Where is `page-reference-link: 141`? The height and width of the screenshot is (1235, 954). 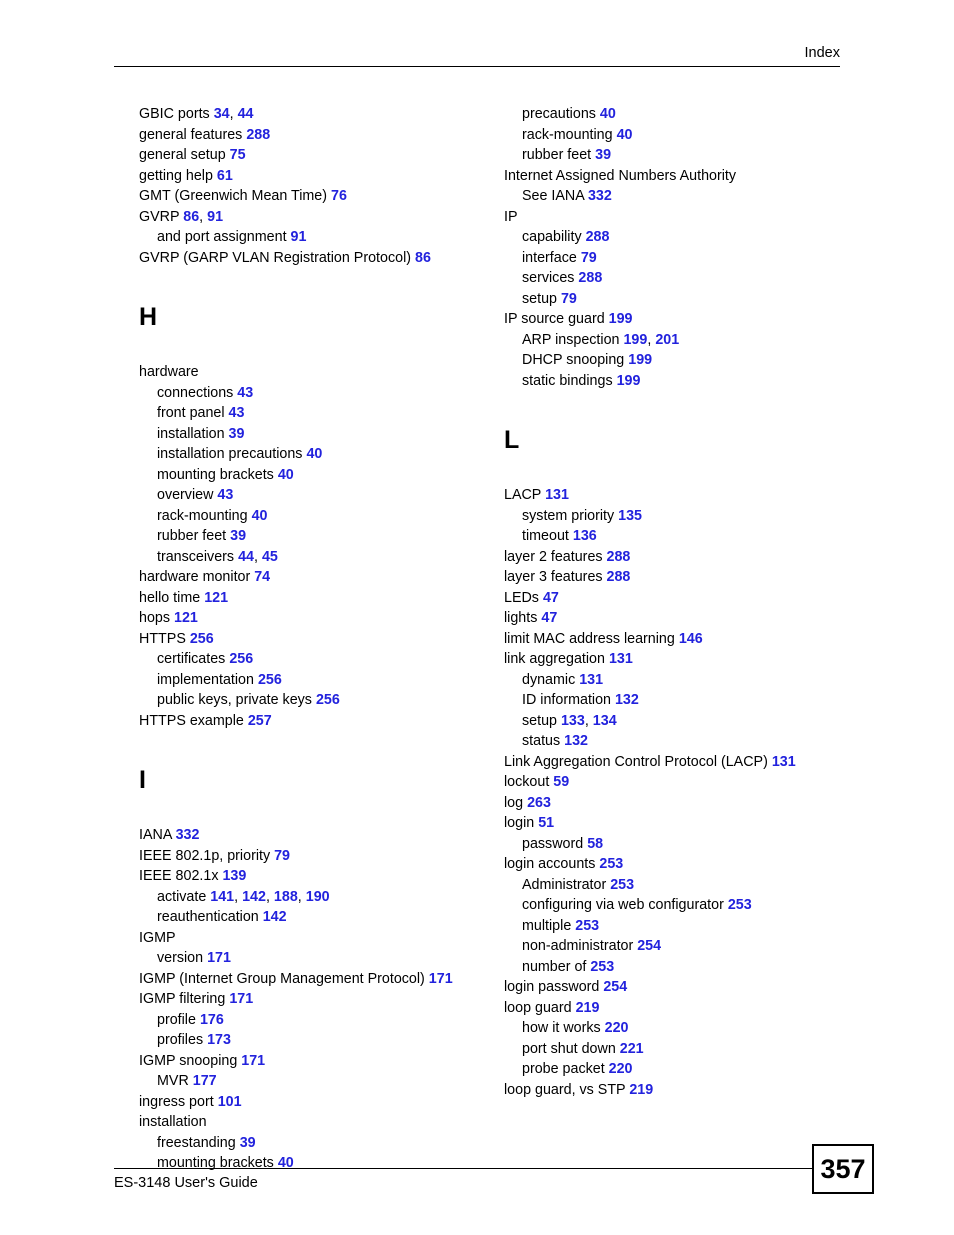
page-reference-link: 141 is located at coordinates (222, 897).